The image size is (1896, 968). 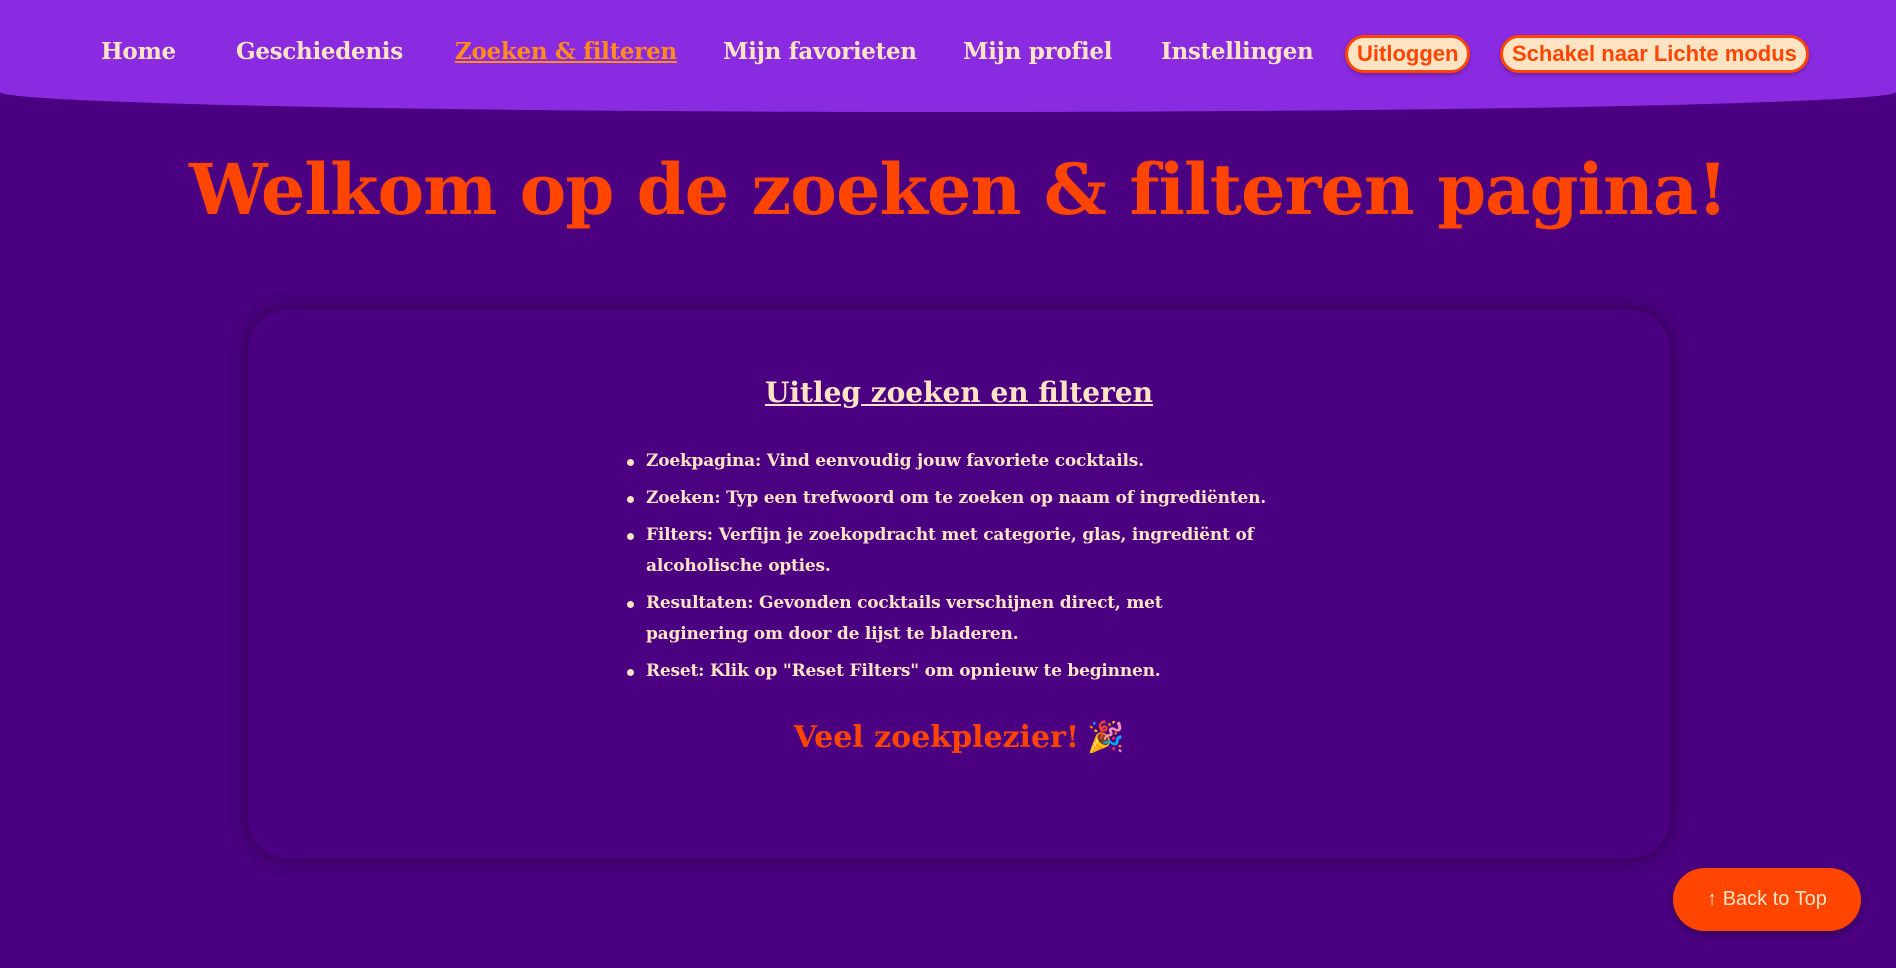 What do you see at coordinates (1654, 54) in the screenshot?
I see `theme-toggle-button: Schakel naar Lichte modus` at bounding box center [1654, 54].